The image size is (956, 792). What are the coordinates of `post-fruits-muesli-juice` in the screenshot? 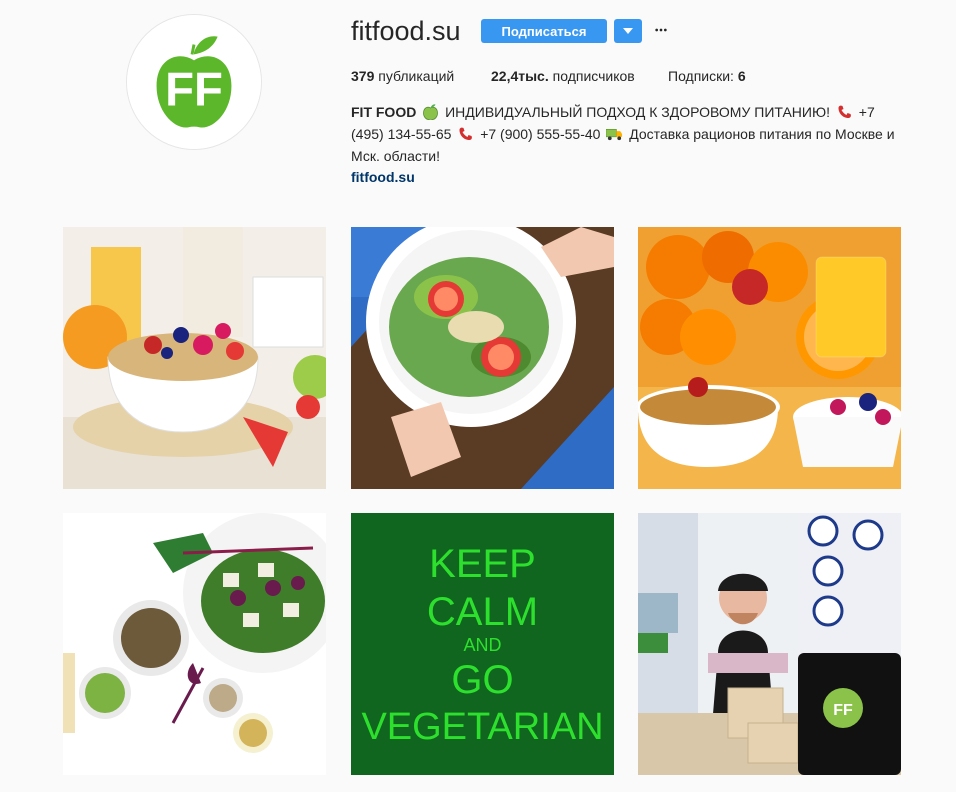 It's located at (769, 358).